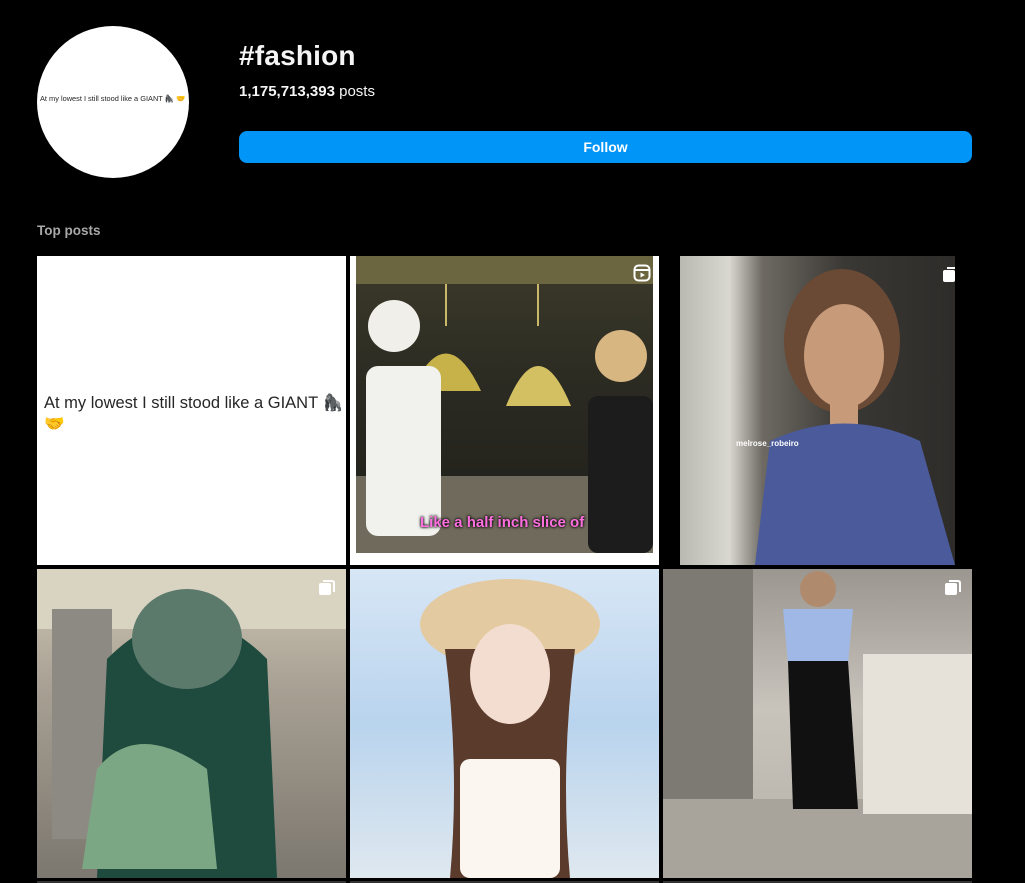 The height and width of the screenshot is (883, 1025). I want to click on reel-icon, so click(642, 273).